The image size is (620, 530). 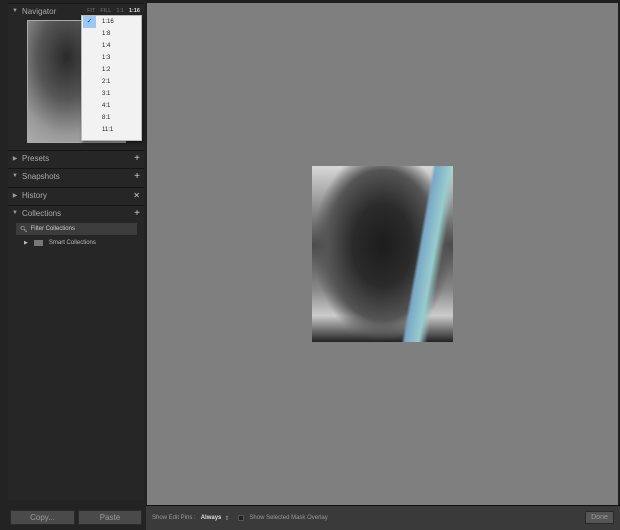 I want to click on snapshots-title: Snapshots, so click(x=41, y=176).